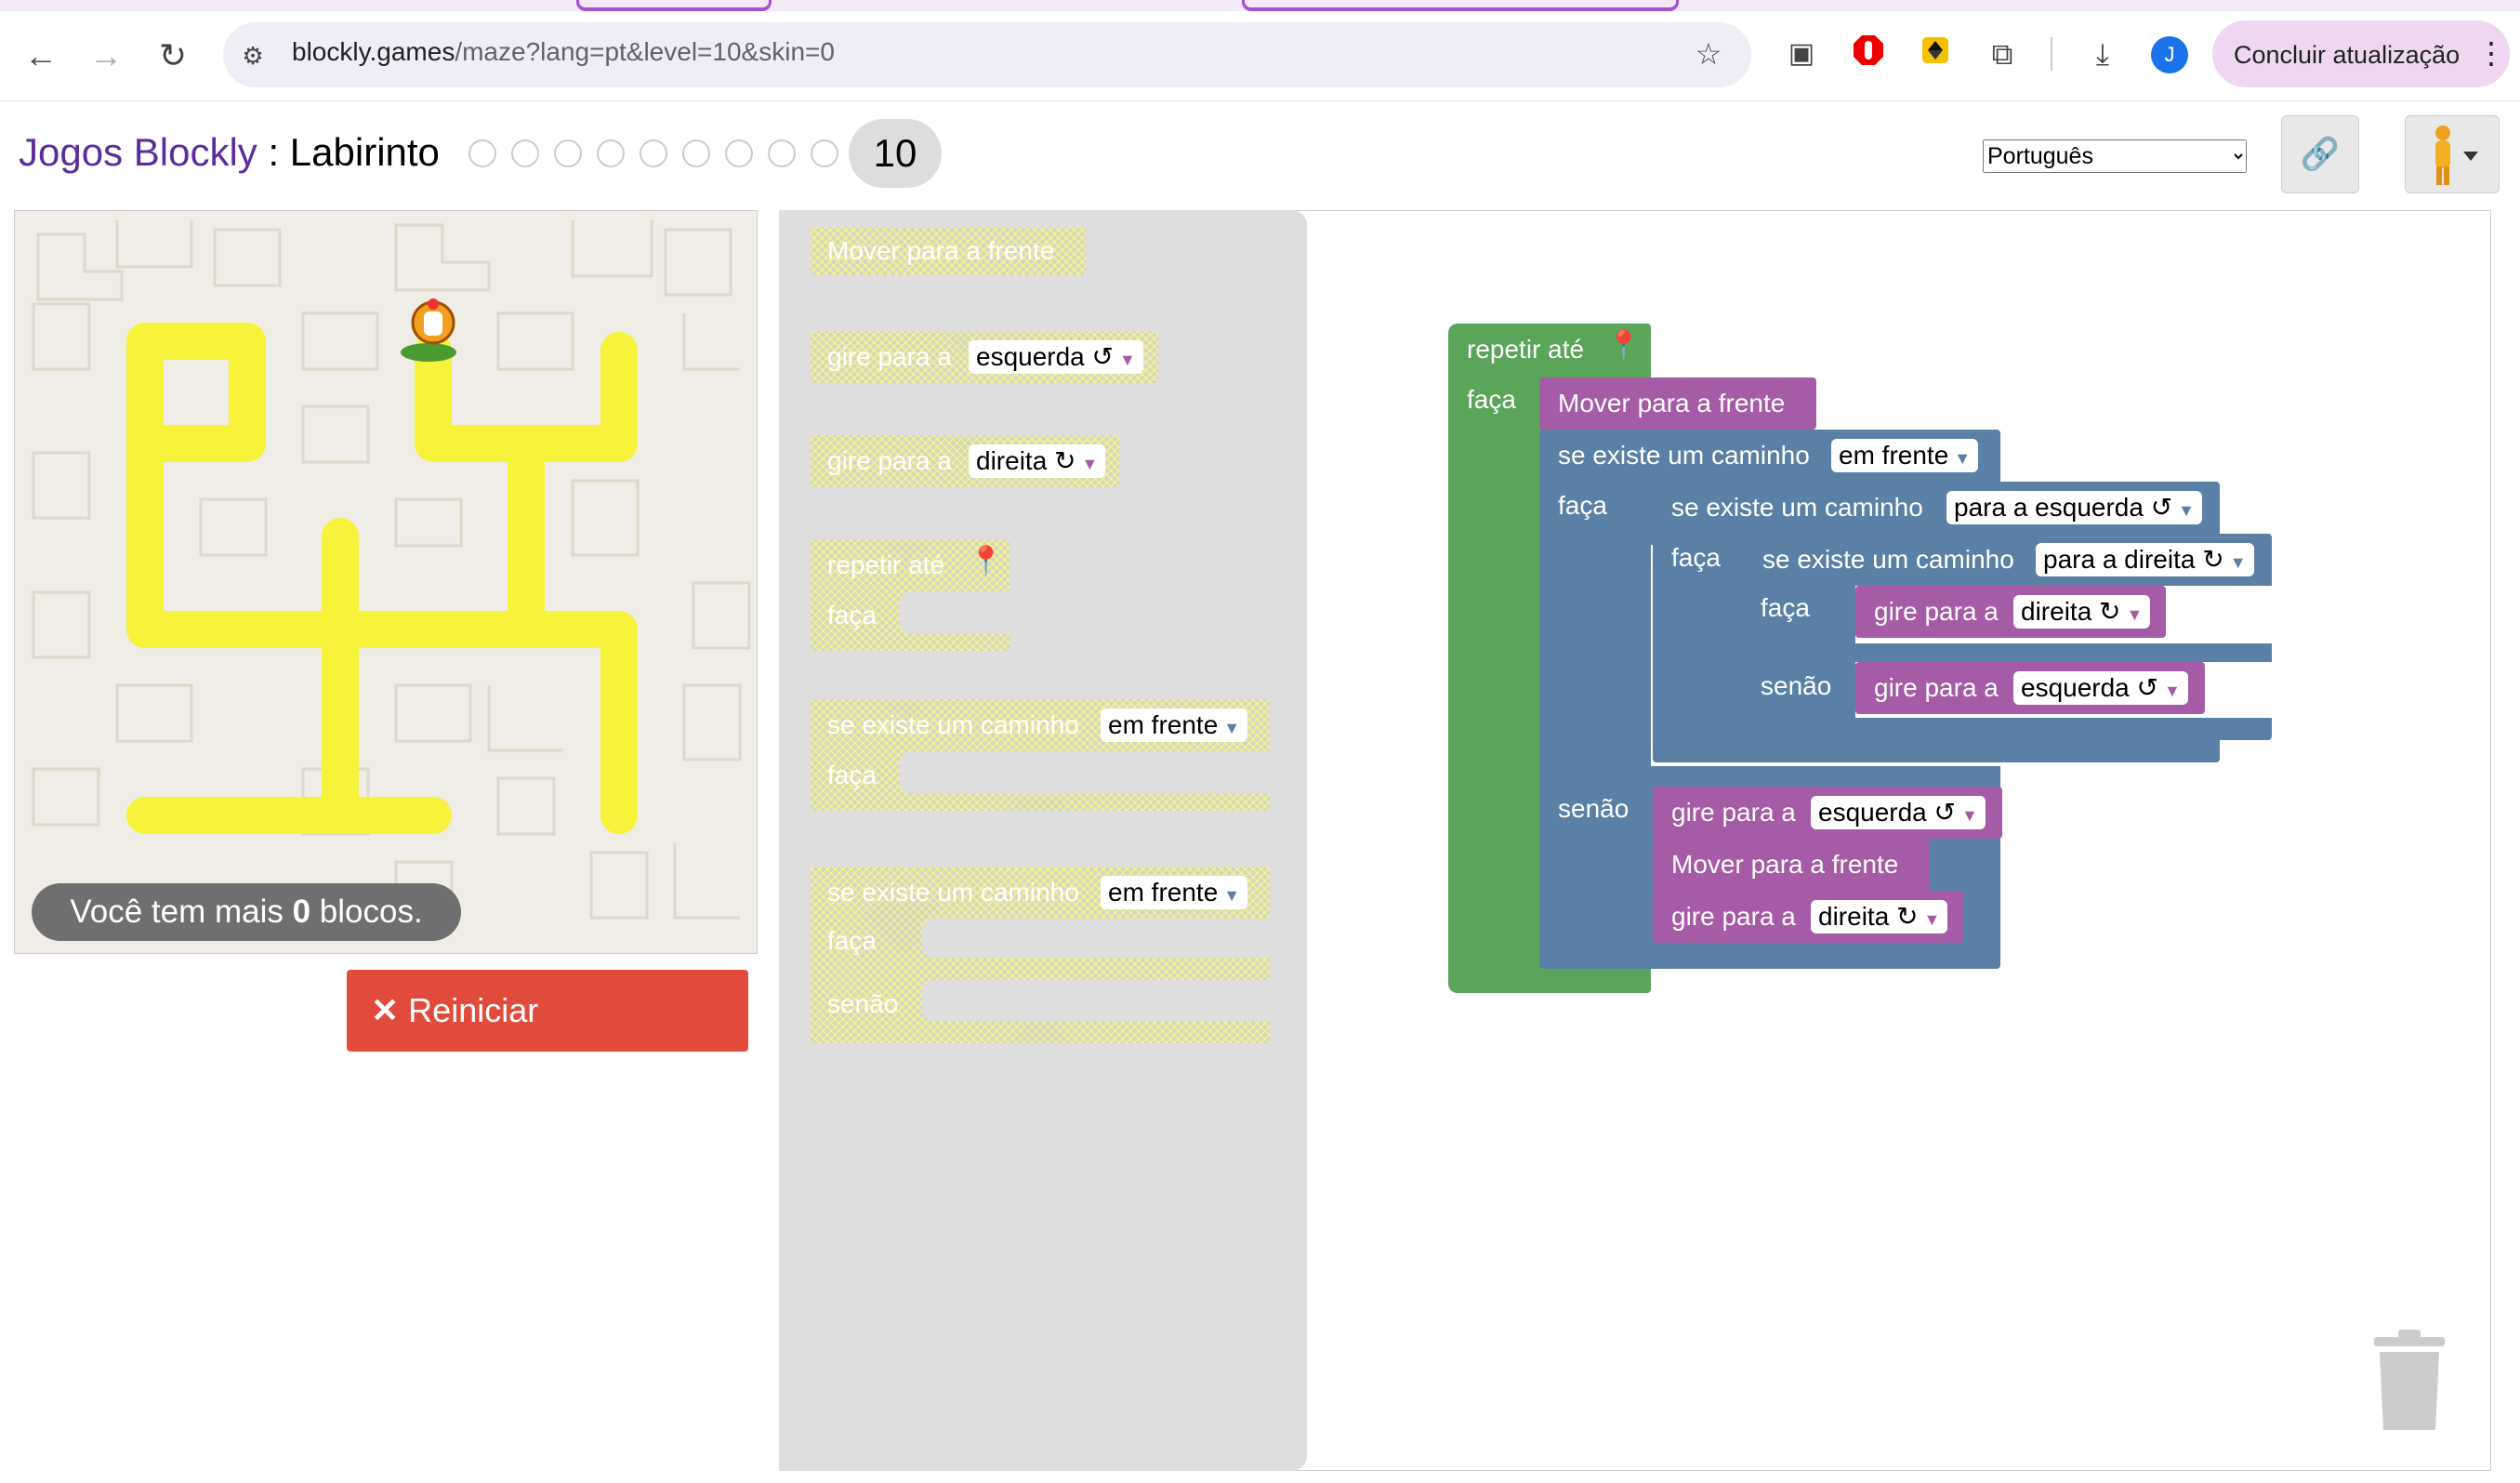  Describe the element at coordinates (1460, 5) in the screenshot. I see `active-tab` at that location.